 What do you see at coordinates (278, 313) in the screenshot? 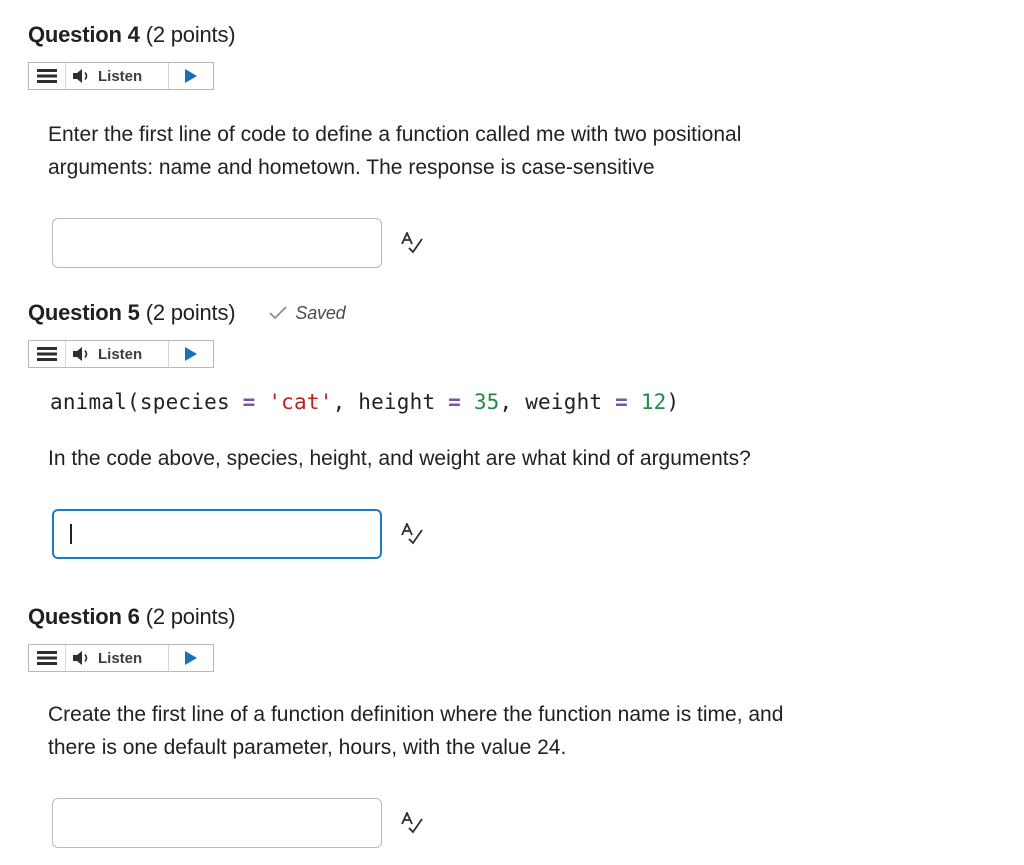
I see `checkmark-icon` at bounding box center [278, 313].